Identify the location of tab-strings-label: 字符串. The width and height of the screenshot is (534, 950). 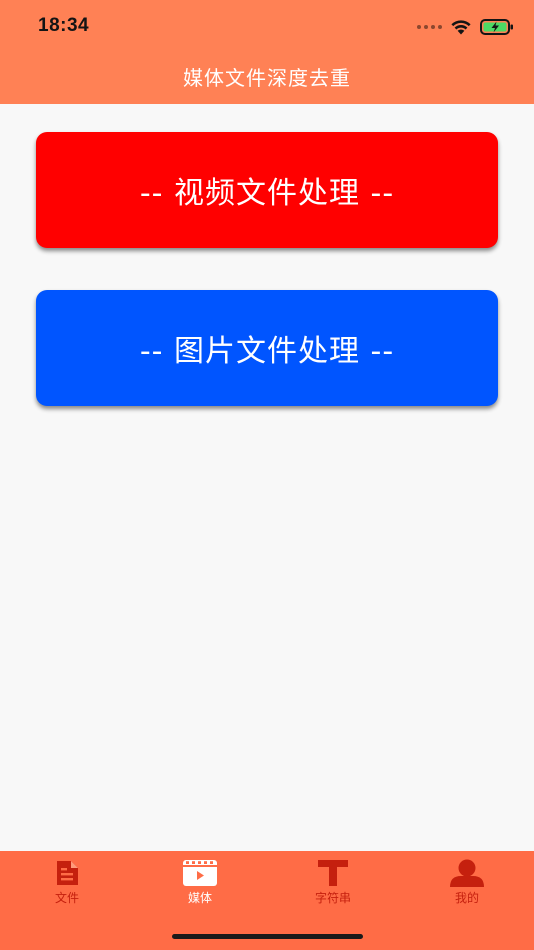
(332, 898).